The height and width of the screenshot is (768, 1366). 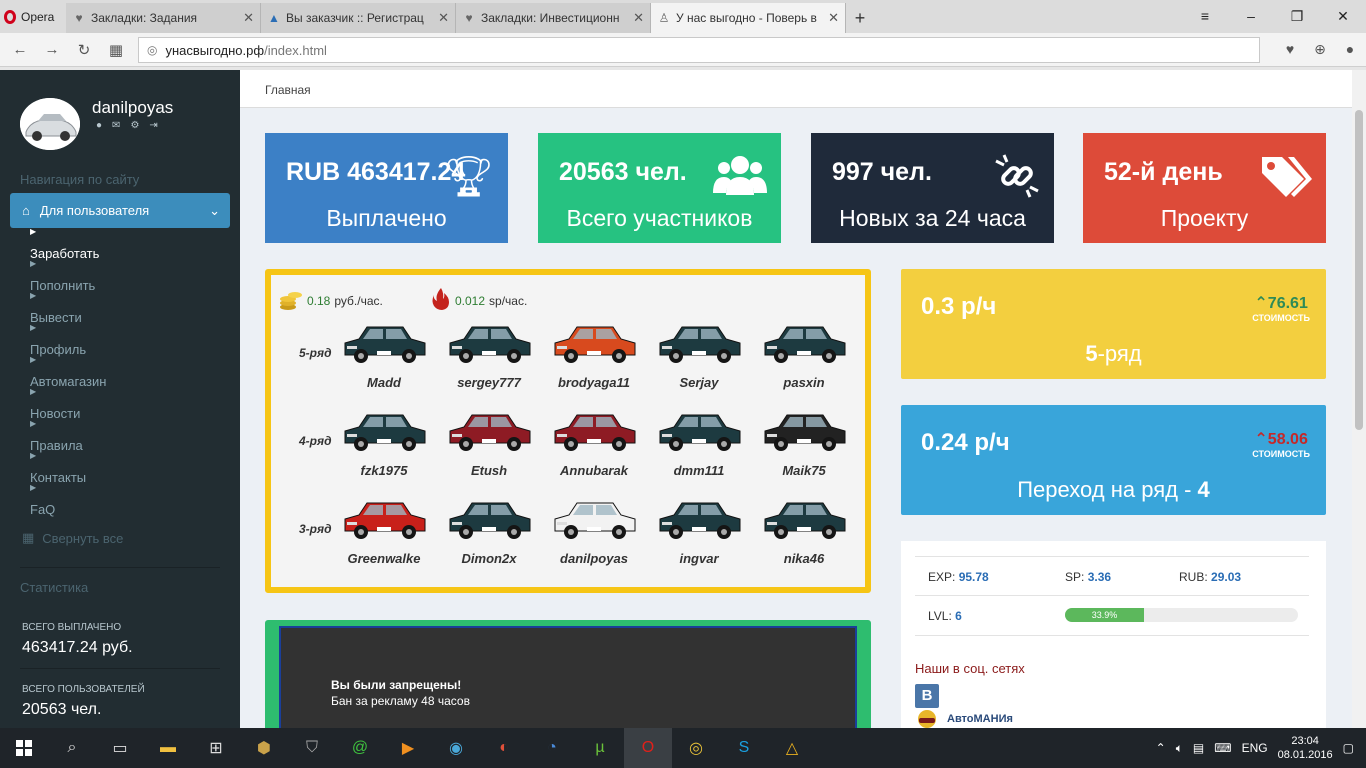 I want to click on download-icon: ⊕, so click(x=1320, y=49).